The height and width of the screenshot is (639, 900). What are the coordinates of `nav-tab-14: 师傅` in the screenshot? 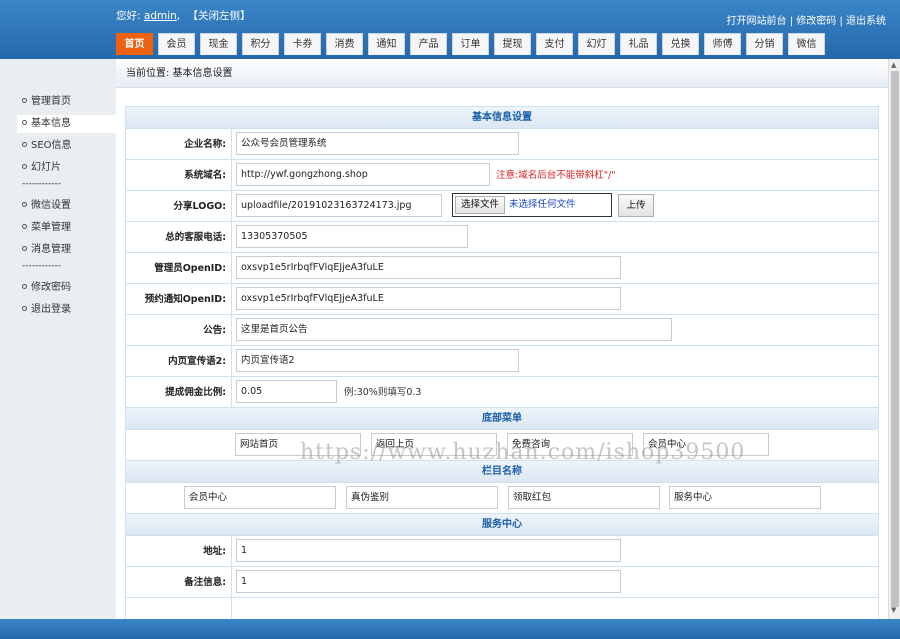 It's located at (722, 44).